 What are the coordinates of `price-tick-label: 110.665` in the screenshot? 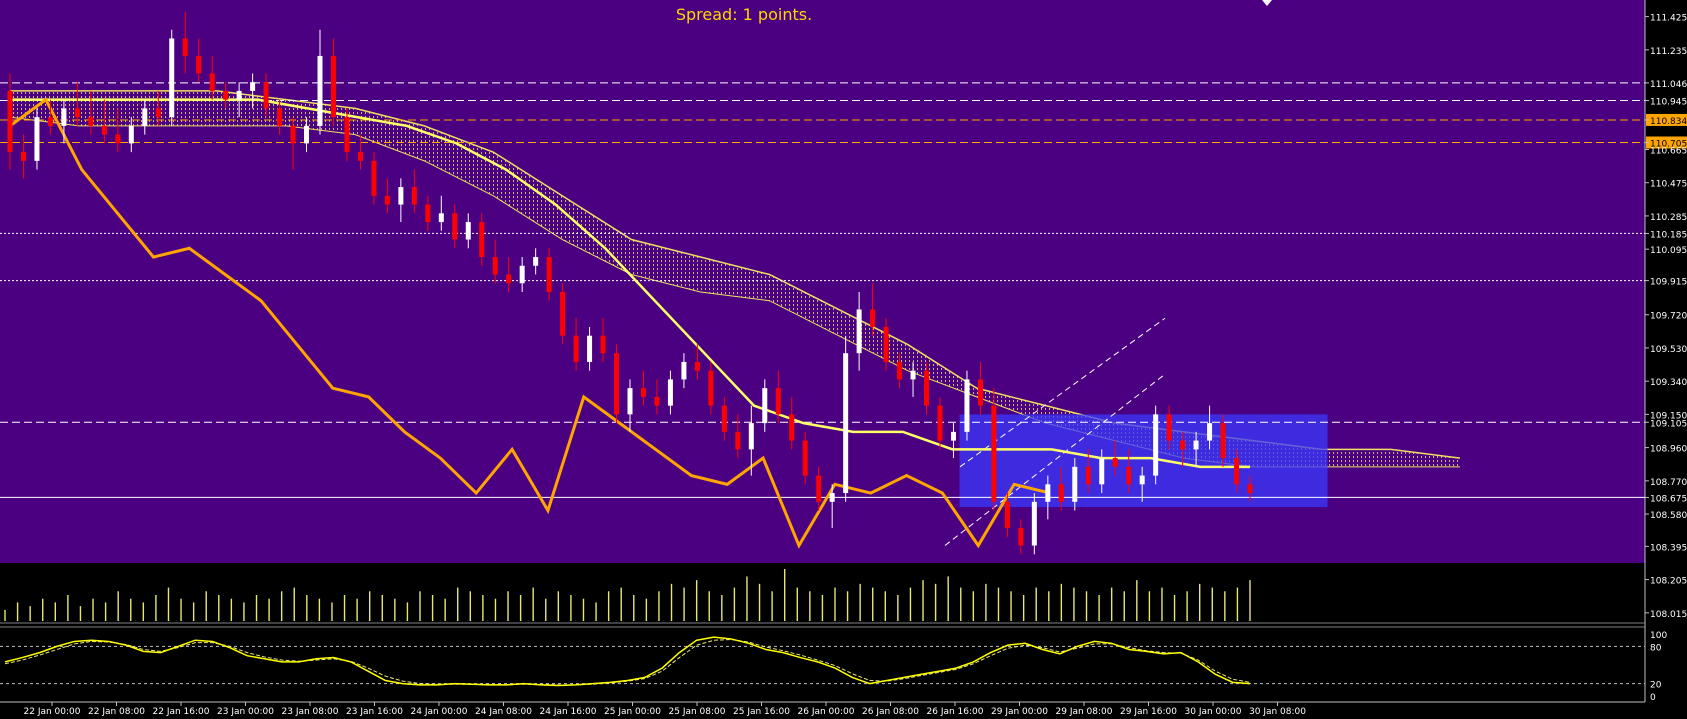 It's located at (1668, 151).